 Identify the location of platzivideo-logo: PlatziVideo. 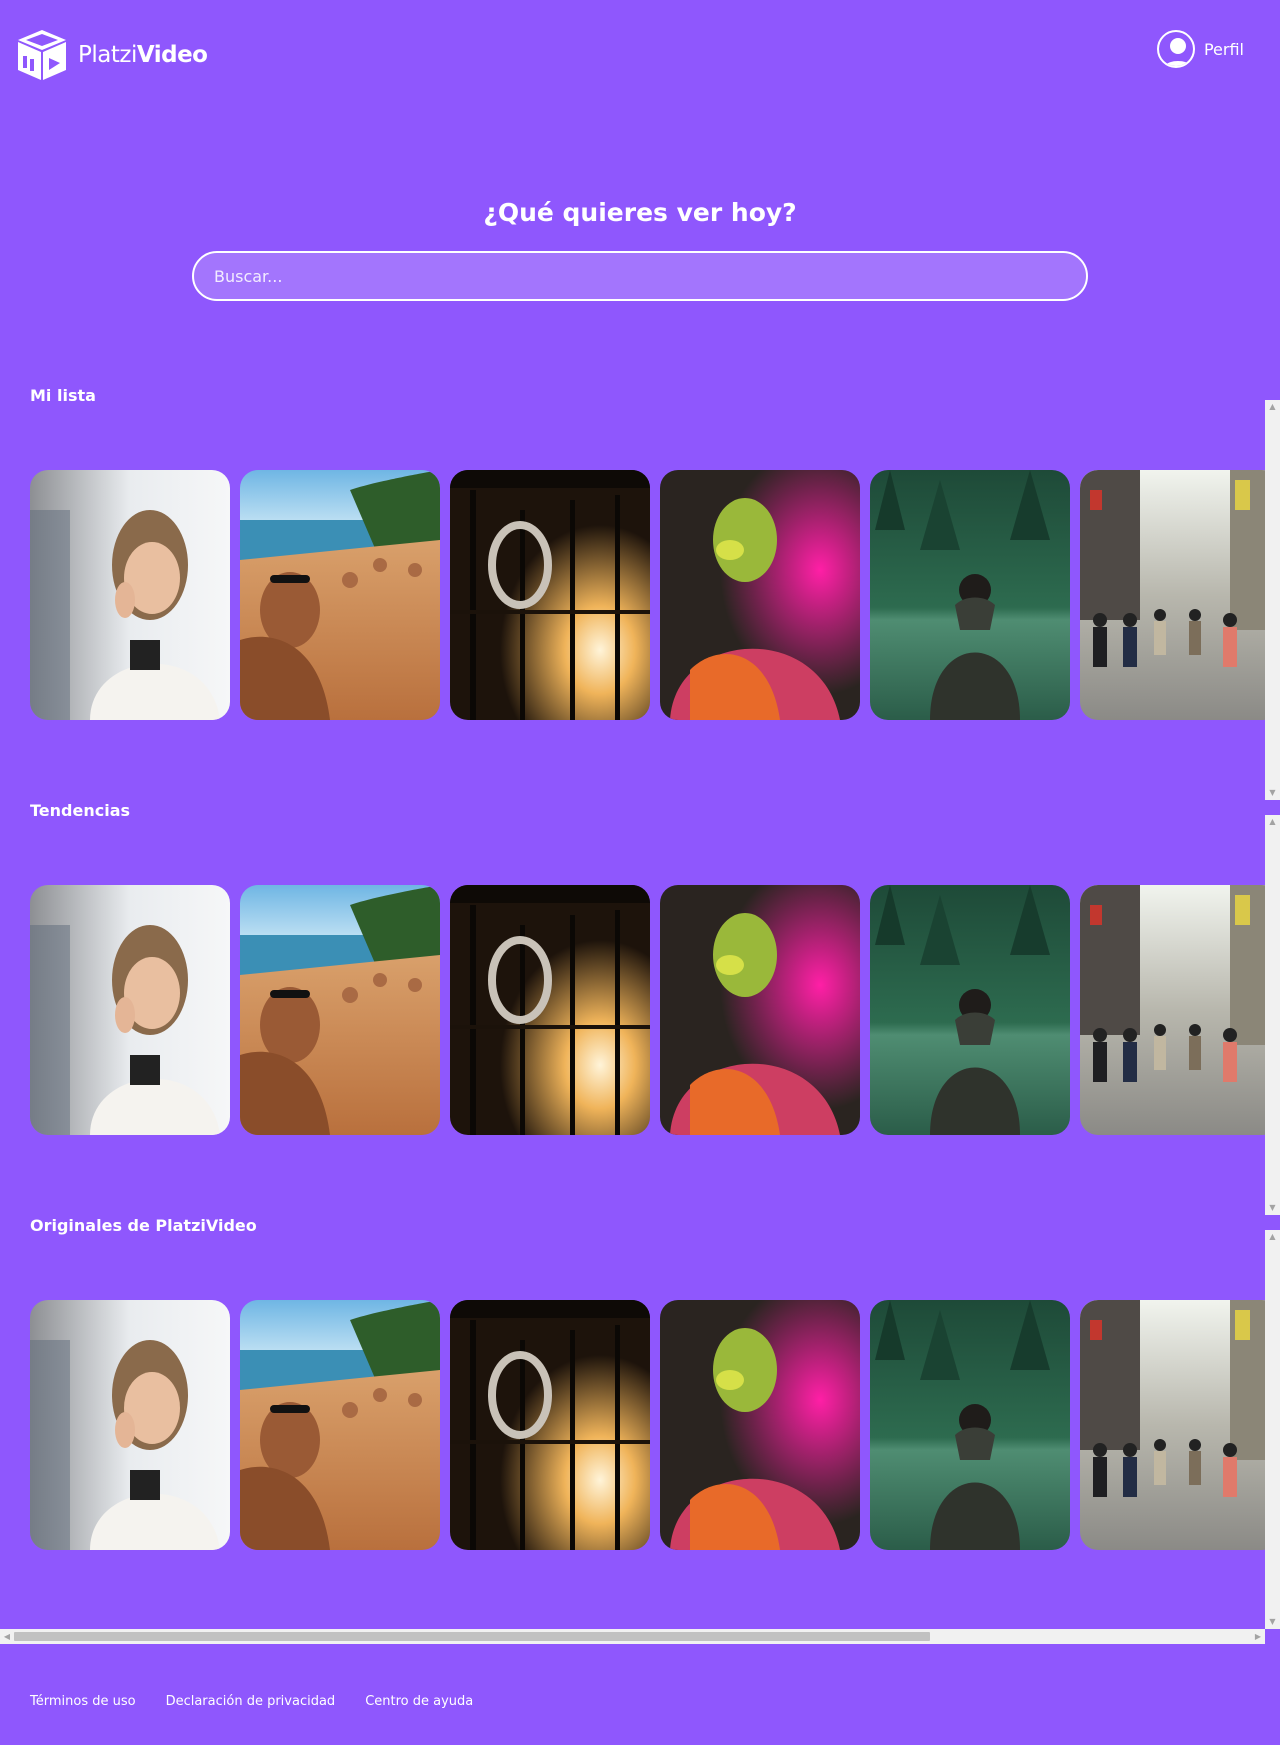
(111, 55).